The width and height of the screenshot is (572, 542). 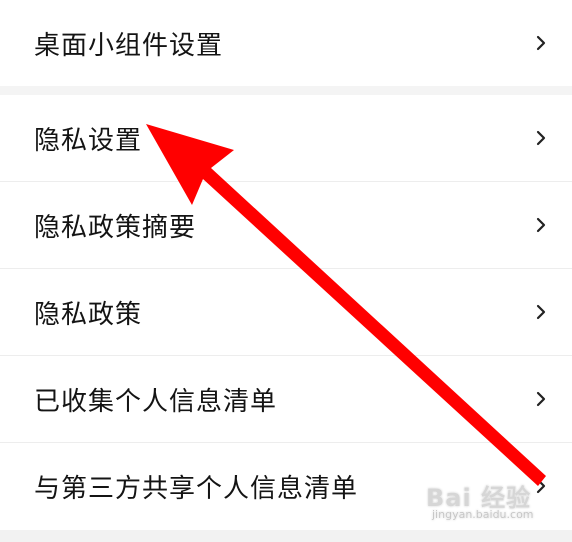 What do you see at coordinates (129, 45) in the screenshot?
I see `settings-item-label: 桌面小组件设置` at bounding box center [129, 45].